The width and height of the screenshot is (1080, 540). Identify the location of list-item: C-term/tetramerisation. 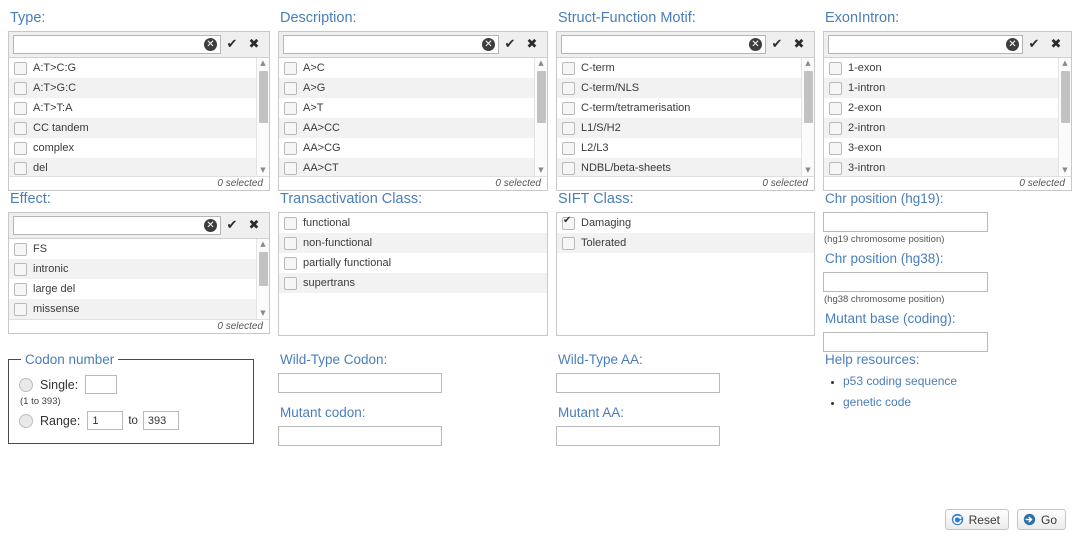
(685, 108).